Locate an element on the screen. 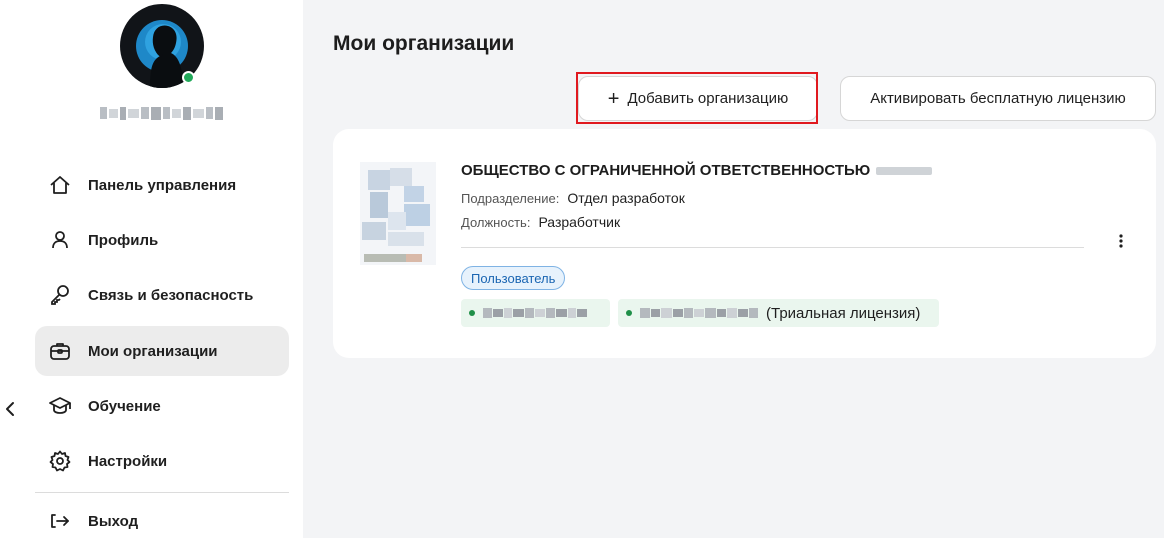 The width and height of the screenshot is (1164, 538). page-title: Мои организации is located at coordinates (424, 43).